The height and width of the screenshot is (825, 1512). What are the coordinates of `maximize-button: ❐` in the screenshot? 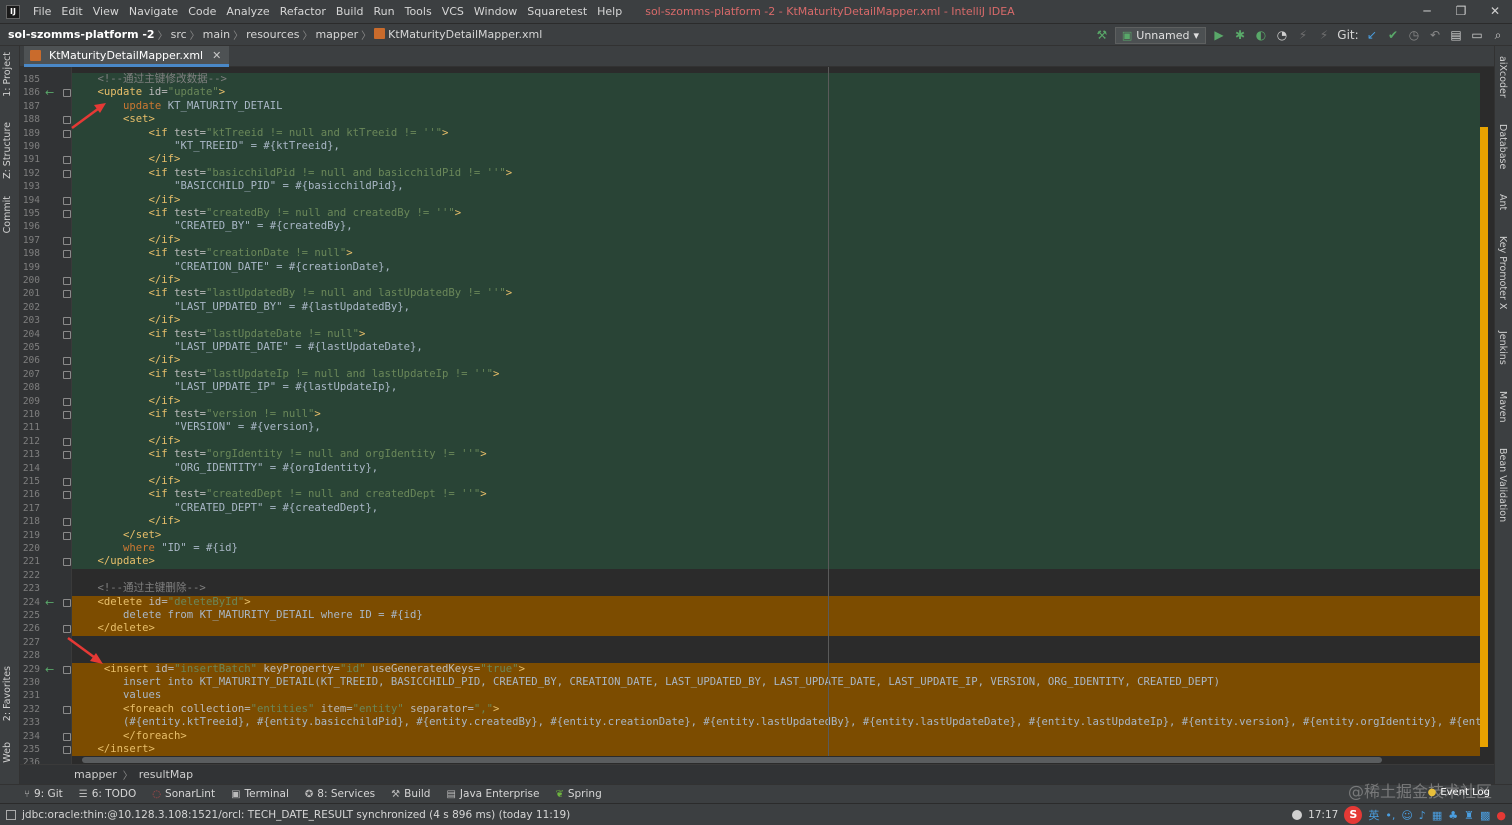 It's located at (1461, 12).